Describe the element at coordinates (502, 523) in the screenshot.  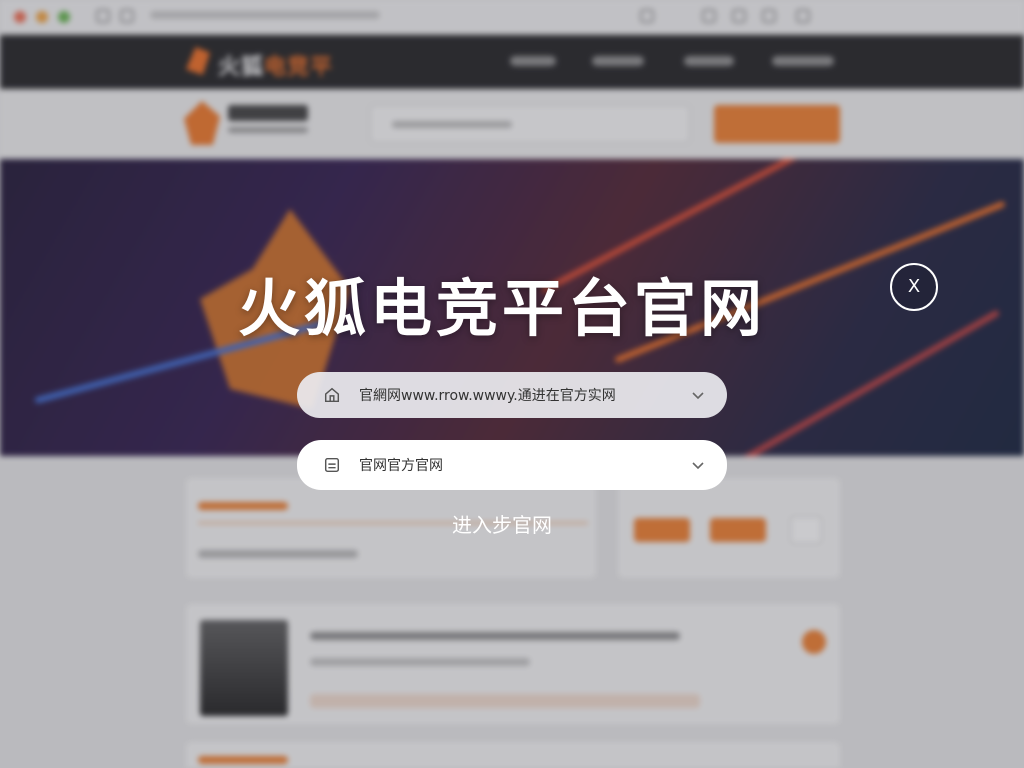
I see `enter-official-site-link: 进入步官网` at that location.